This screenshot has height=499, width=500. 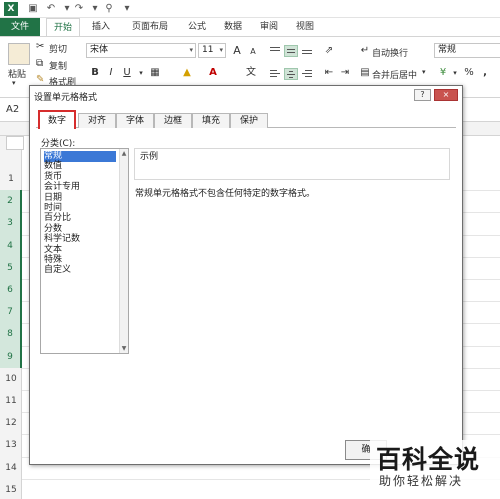 What do you see at coordinates (329, 73) in the screenshot?
I see `decrease-indent-icon: ⇤` at bounding box center [329, 73].